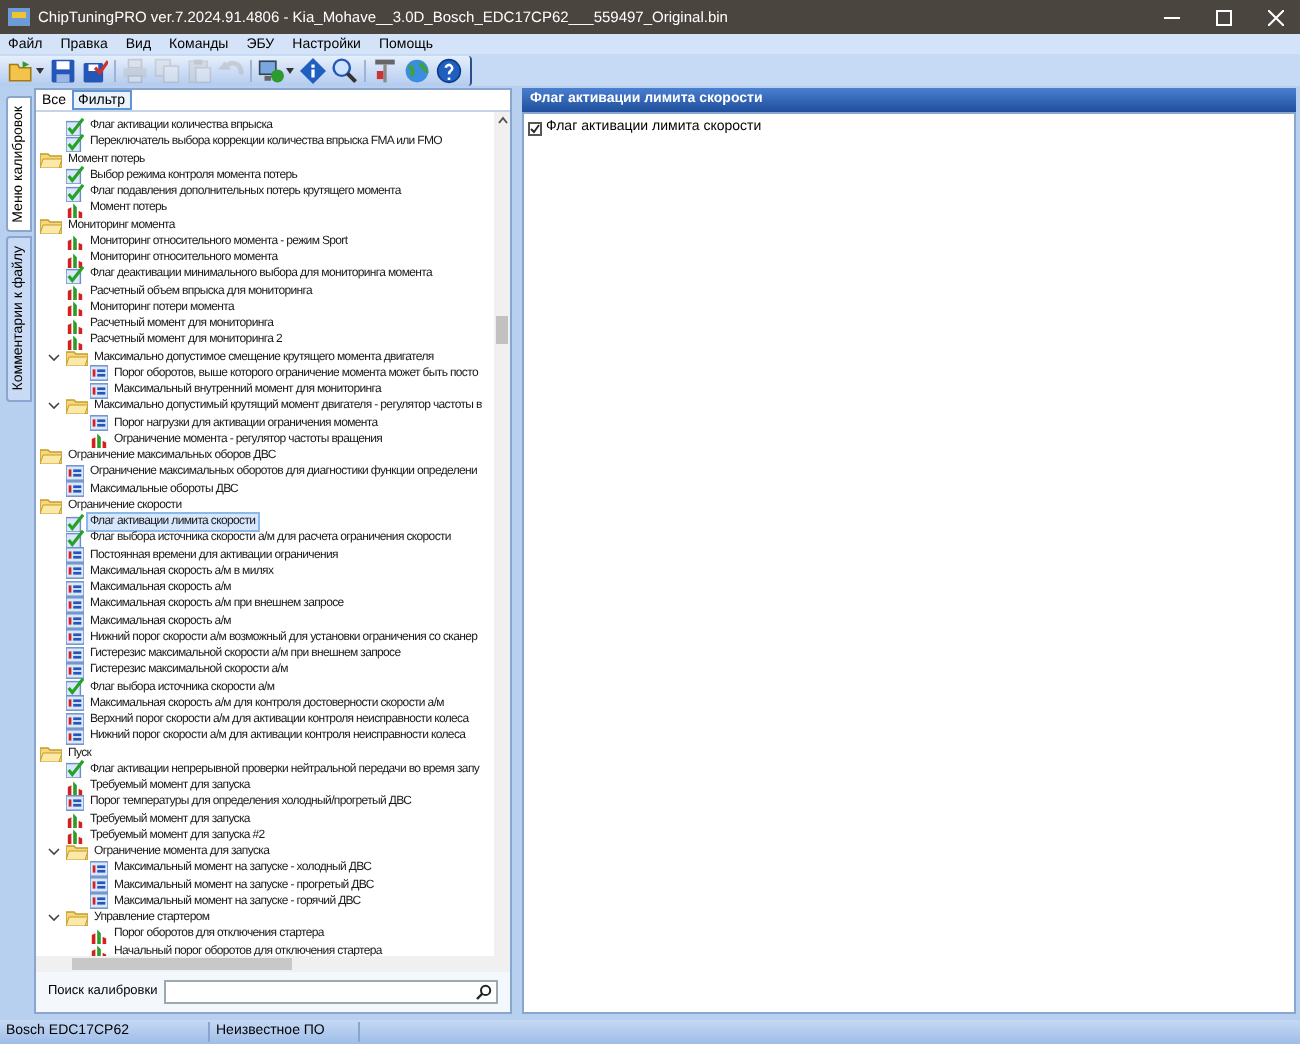 Image resolution: width=1300 pixels, height=1044 pixels. I want to click on help-icon, so click(449, 70).